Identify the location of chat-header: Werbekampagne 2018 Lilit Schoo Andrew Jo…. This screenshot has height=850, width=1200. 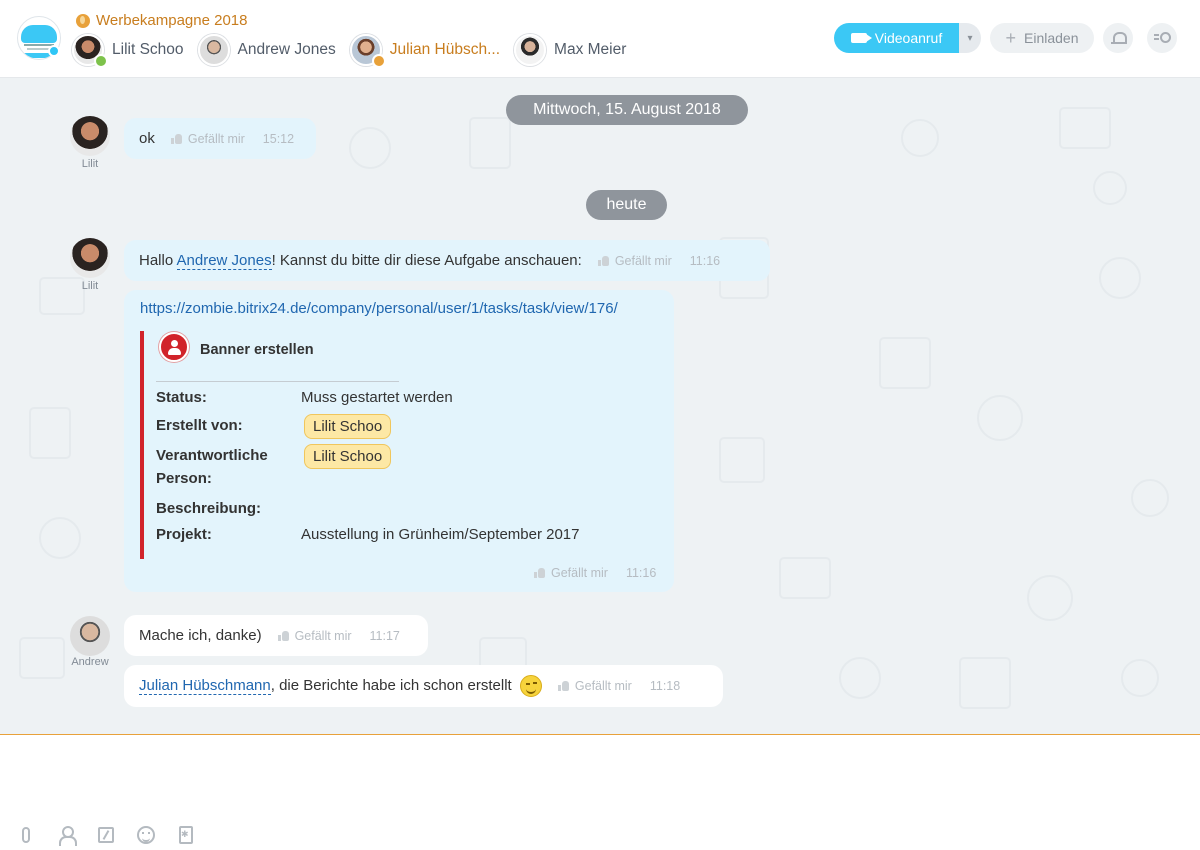
(600, 39).